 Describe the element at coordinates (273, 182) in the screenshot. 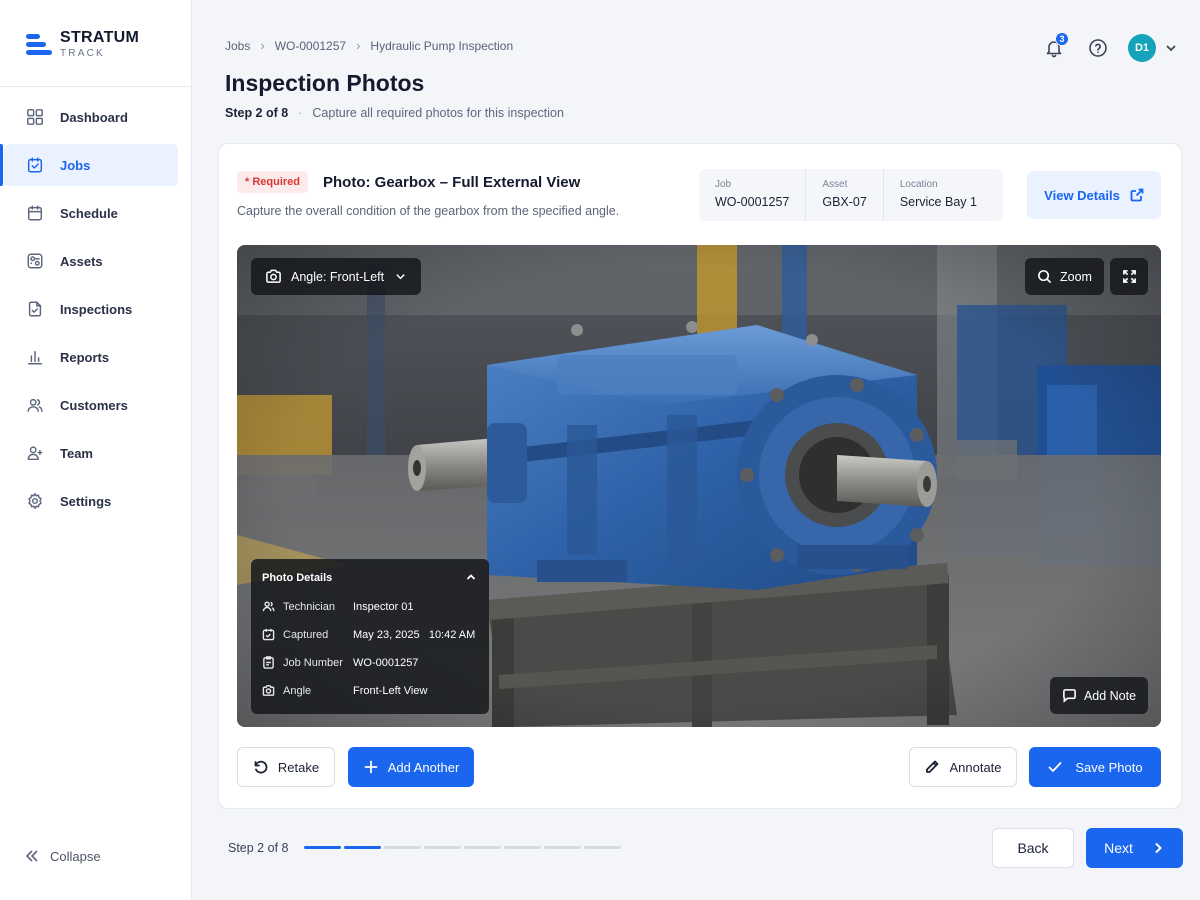

I see `required-badge: * Required` at that location.